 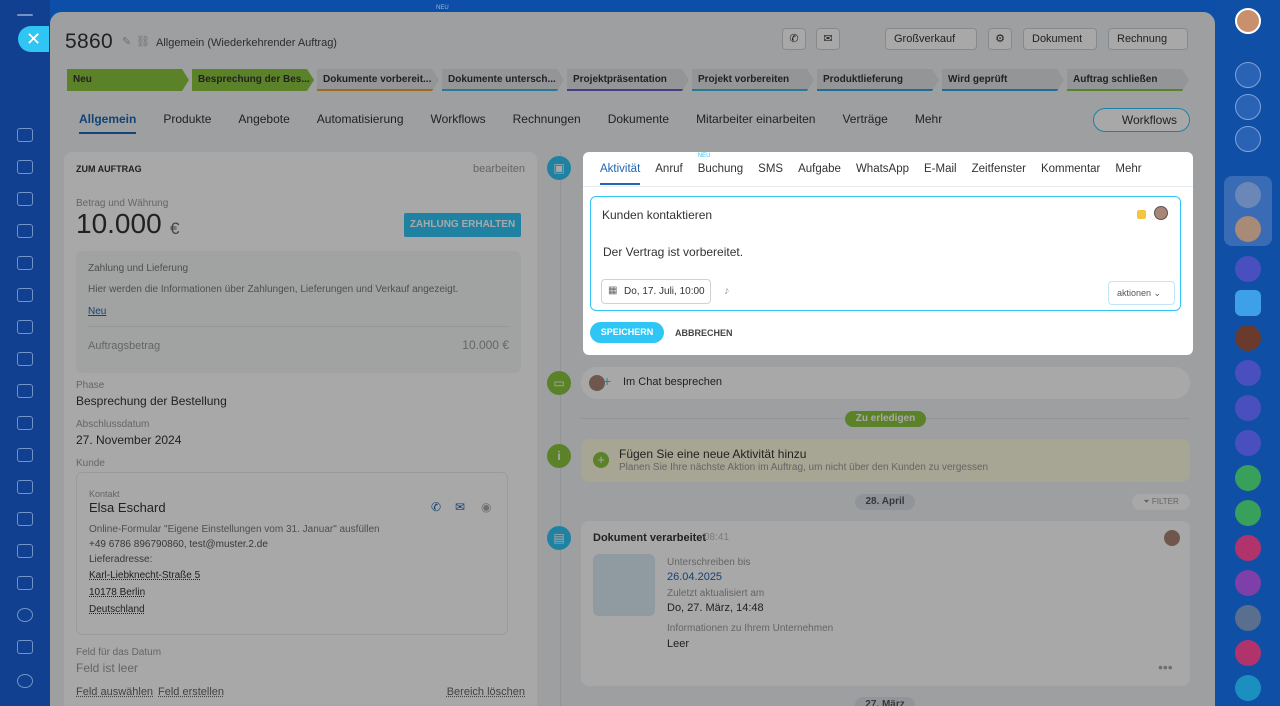 What do you see at coordinates (1060, 39) in the screenshot?
I see `dokument-button: Dokument` at bounding box center [1060, 39].